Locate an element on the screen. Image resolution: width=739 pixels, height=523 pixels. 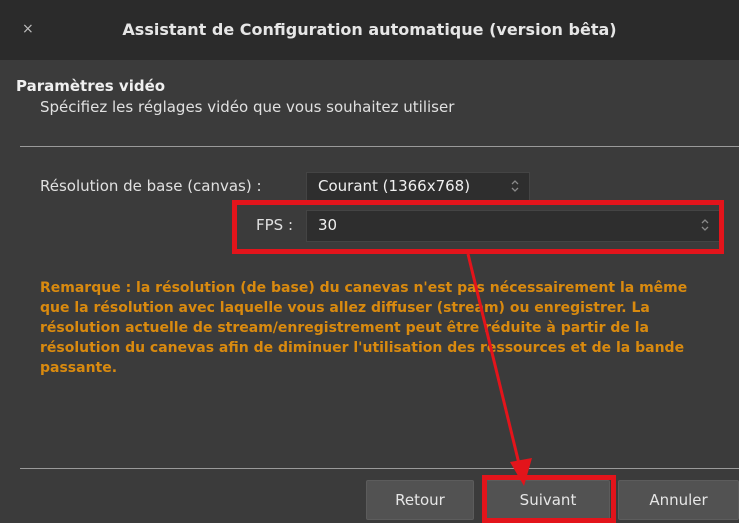
back-button: Retour is located at coordinates (420, 500).